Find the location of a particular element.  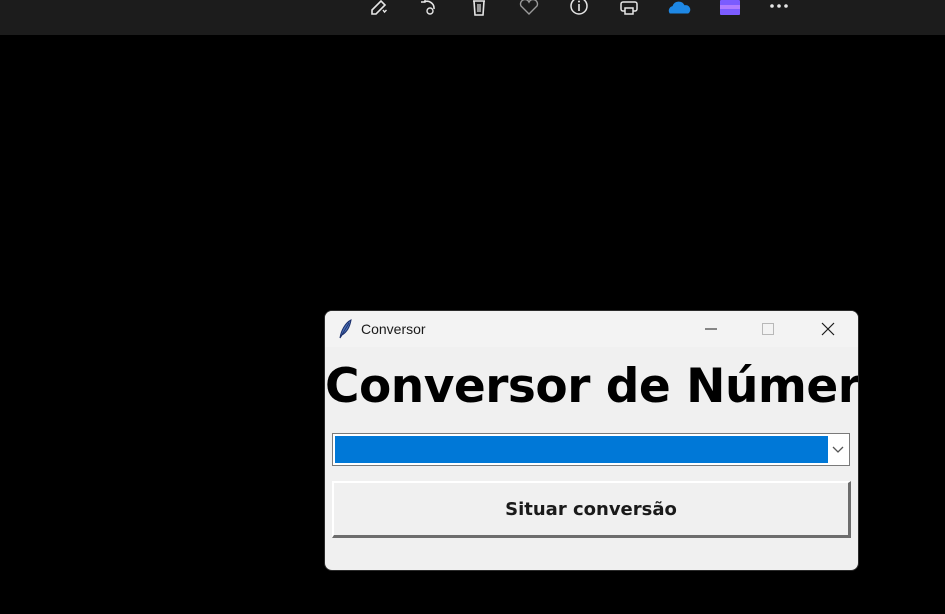

chevron-down-icon is located at coordinates (838, 449).